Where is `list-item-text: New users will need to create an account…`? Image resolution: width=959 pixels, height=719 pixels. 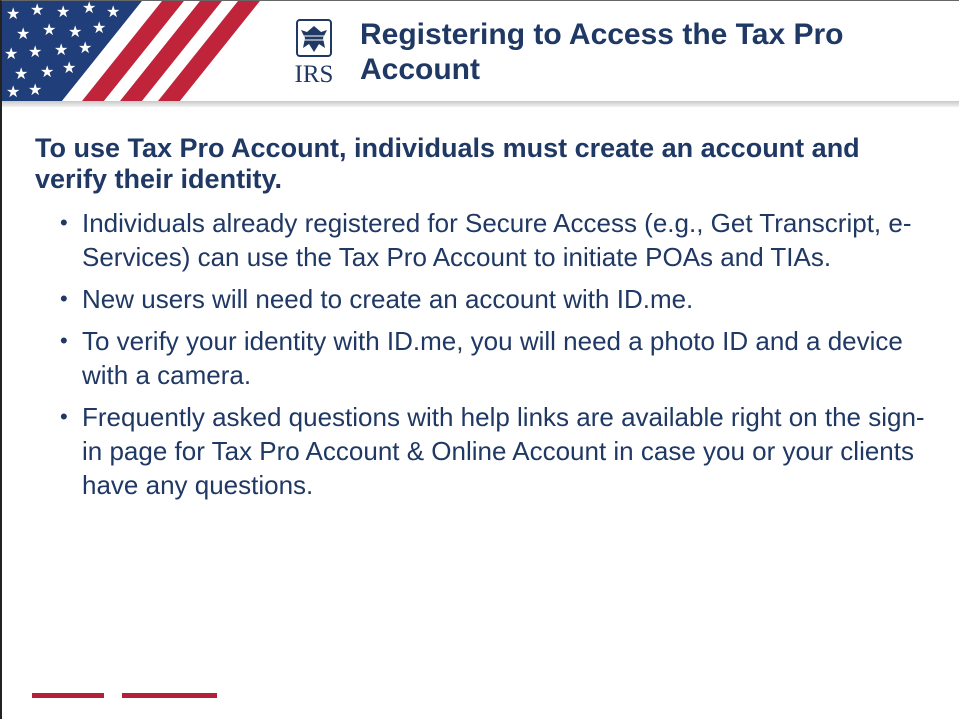 list-item-text: New users will need to create an account… is located at coordinates (388, 299).